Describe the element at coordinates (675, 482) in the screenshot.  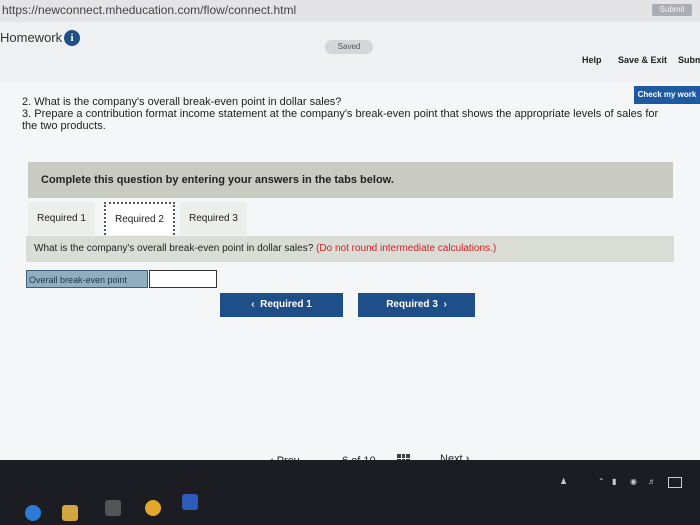
I see `notifications-icon` at that location.